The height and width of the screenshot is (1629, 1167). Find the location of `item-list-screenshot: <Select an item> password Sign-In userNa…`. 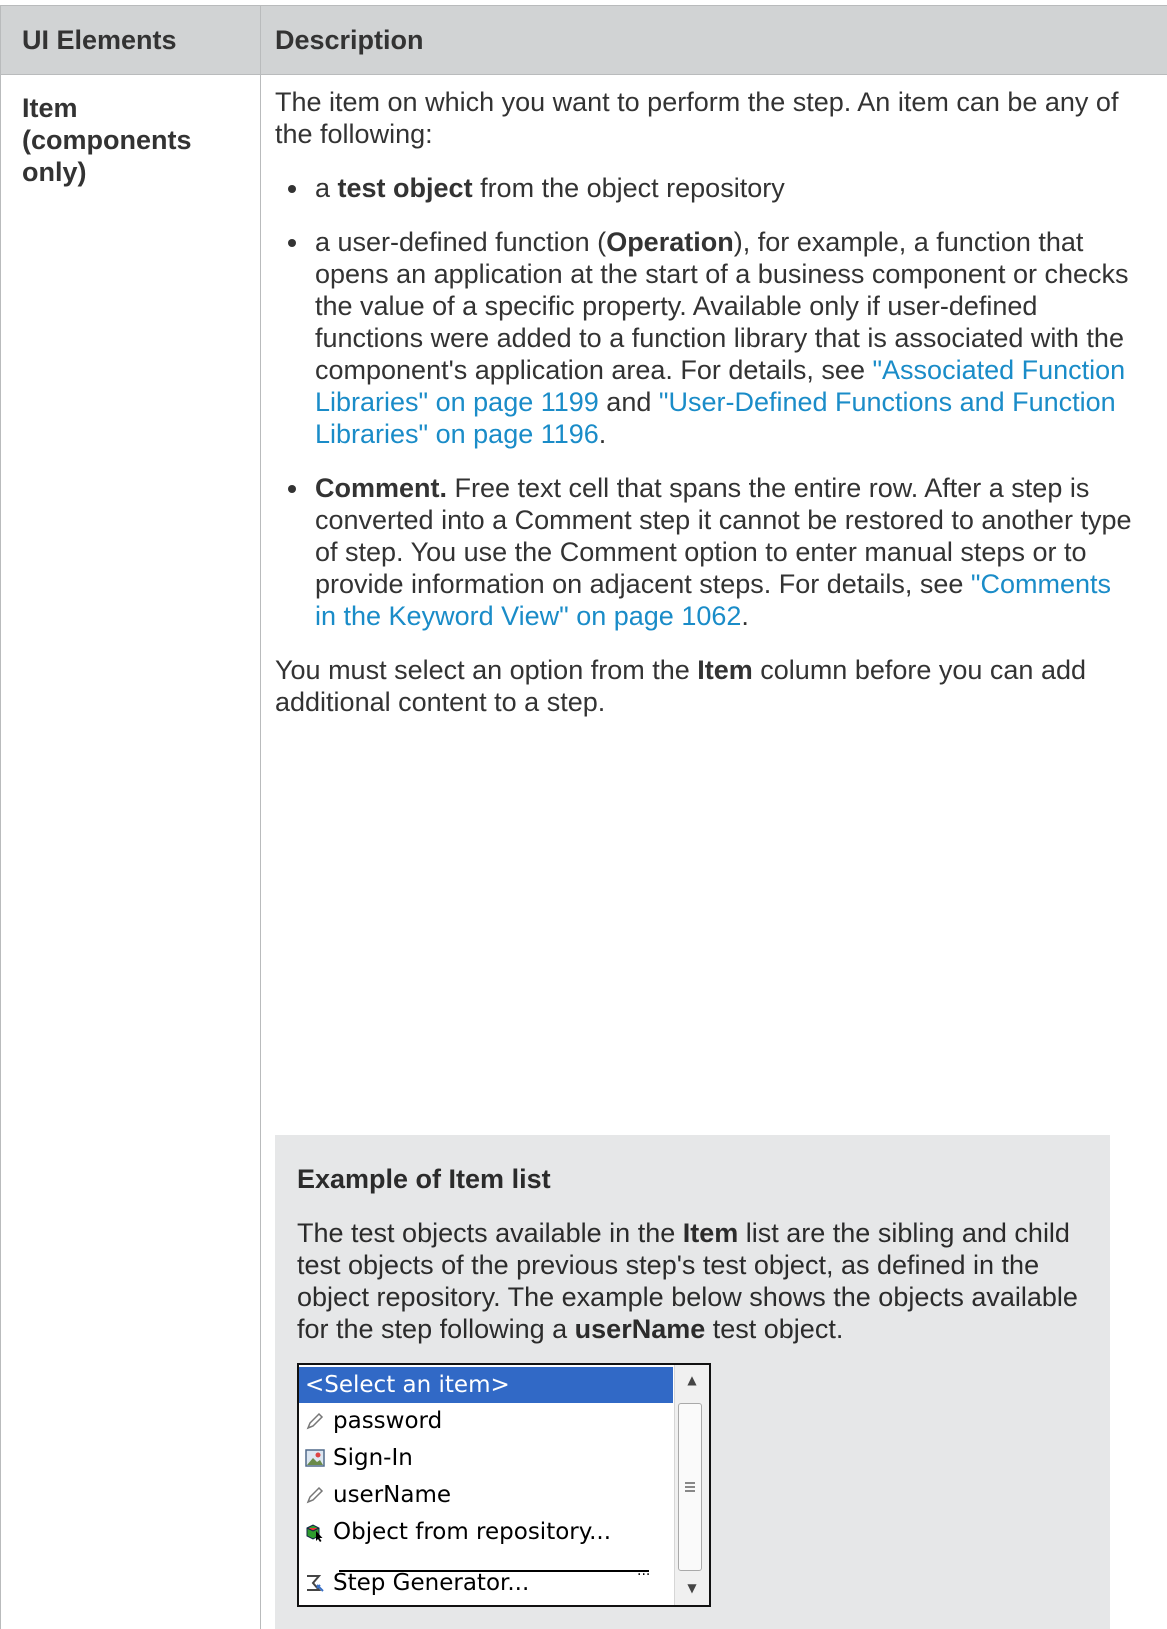

item-list-screenshot: <Select an item> password Sign-In userNa… is located at coordinates (504, 1485).